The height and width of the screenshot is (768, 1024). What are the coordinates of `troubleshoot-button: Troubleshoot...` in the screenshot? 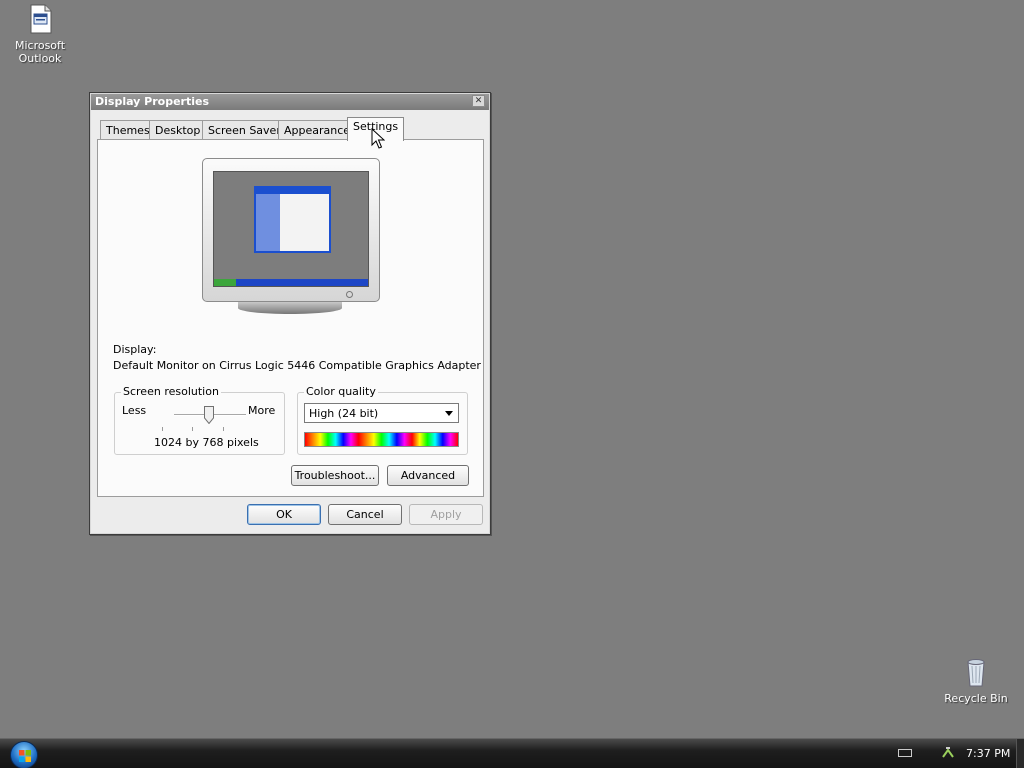 It's located at (335, 475).